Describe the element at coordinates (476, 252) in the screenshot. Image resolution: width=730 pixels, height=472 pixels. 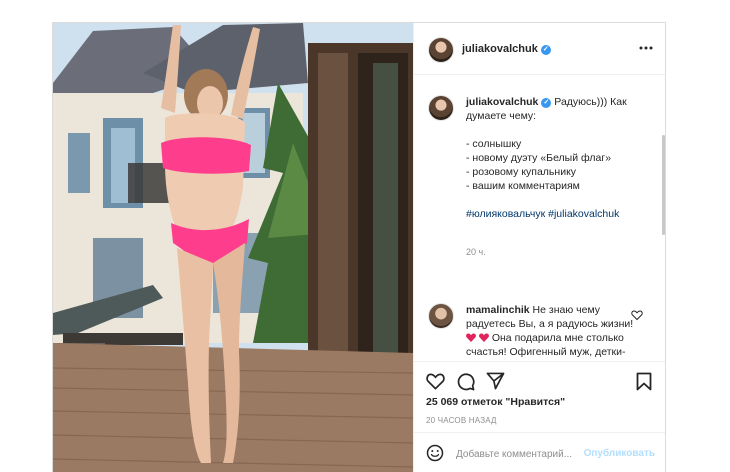
I see `caption-time: 20 ч.` at that location.